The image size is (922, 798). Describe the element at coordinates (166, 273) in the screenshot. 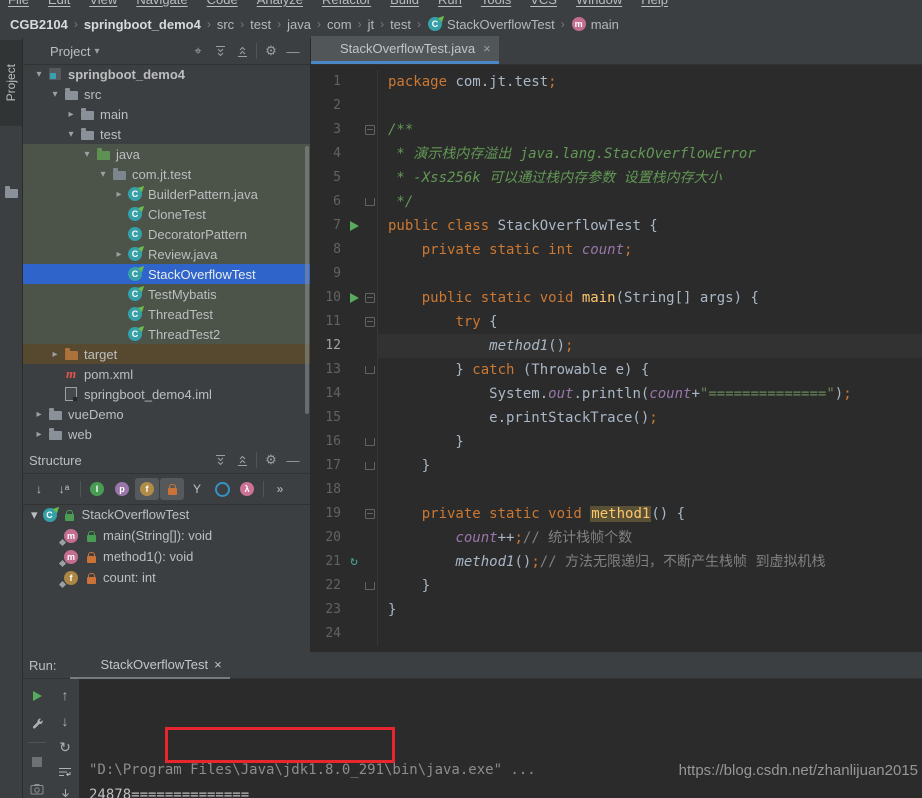

I see `tree-item-stackoverflowtest: C StackOverflowTest` at that location.